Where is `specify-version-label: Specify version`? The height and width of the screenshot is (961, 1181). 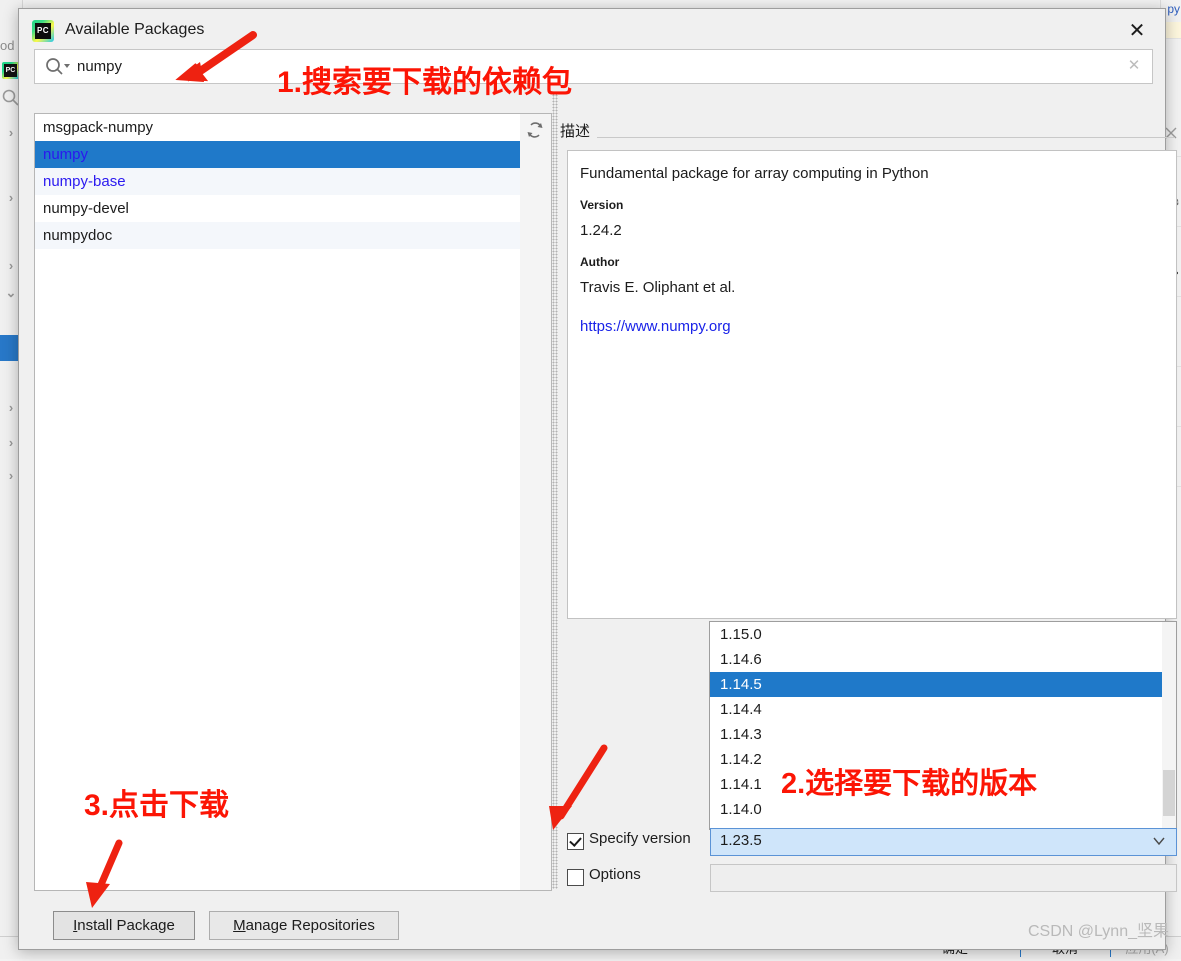 specify-version-label: Specify version is located at coordinates (640, 838).